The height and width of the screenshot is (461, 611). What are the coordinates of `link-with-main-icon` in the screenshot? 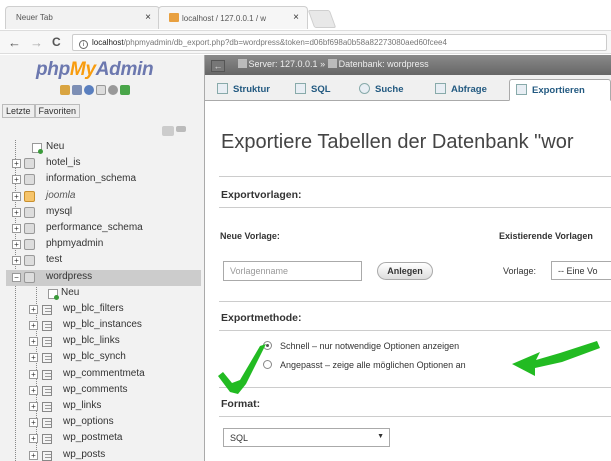 It's located at (181, 129).